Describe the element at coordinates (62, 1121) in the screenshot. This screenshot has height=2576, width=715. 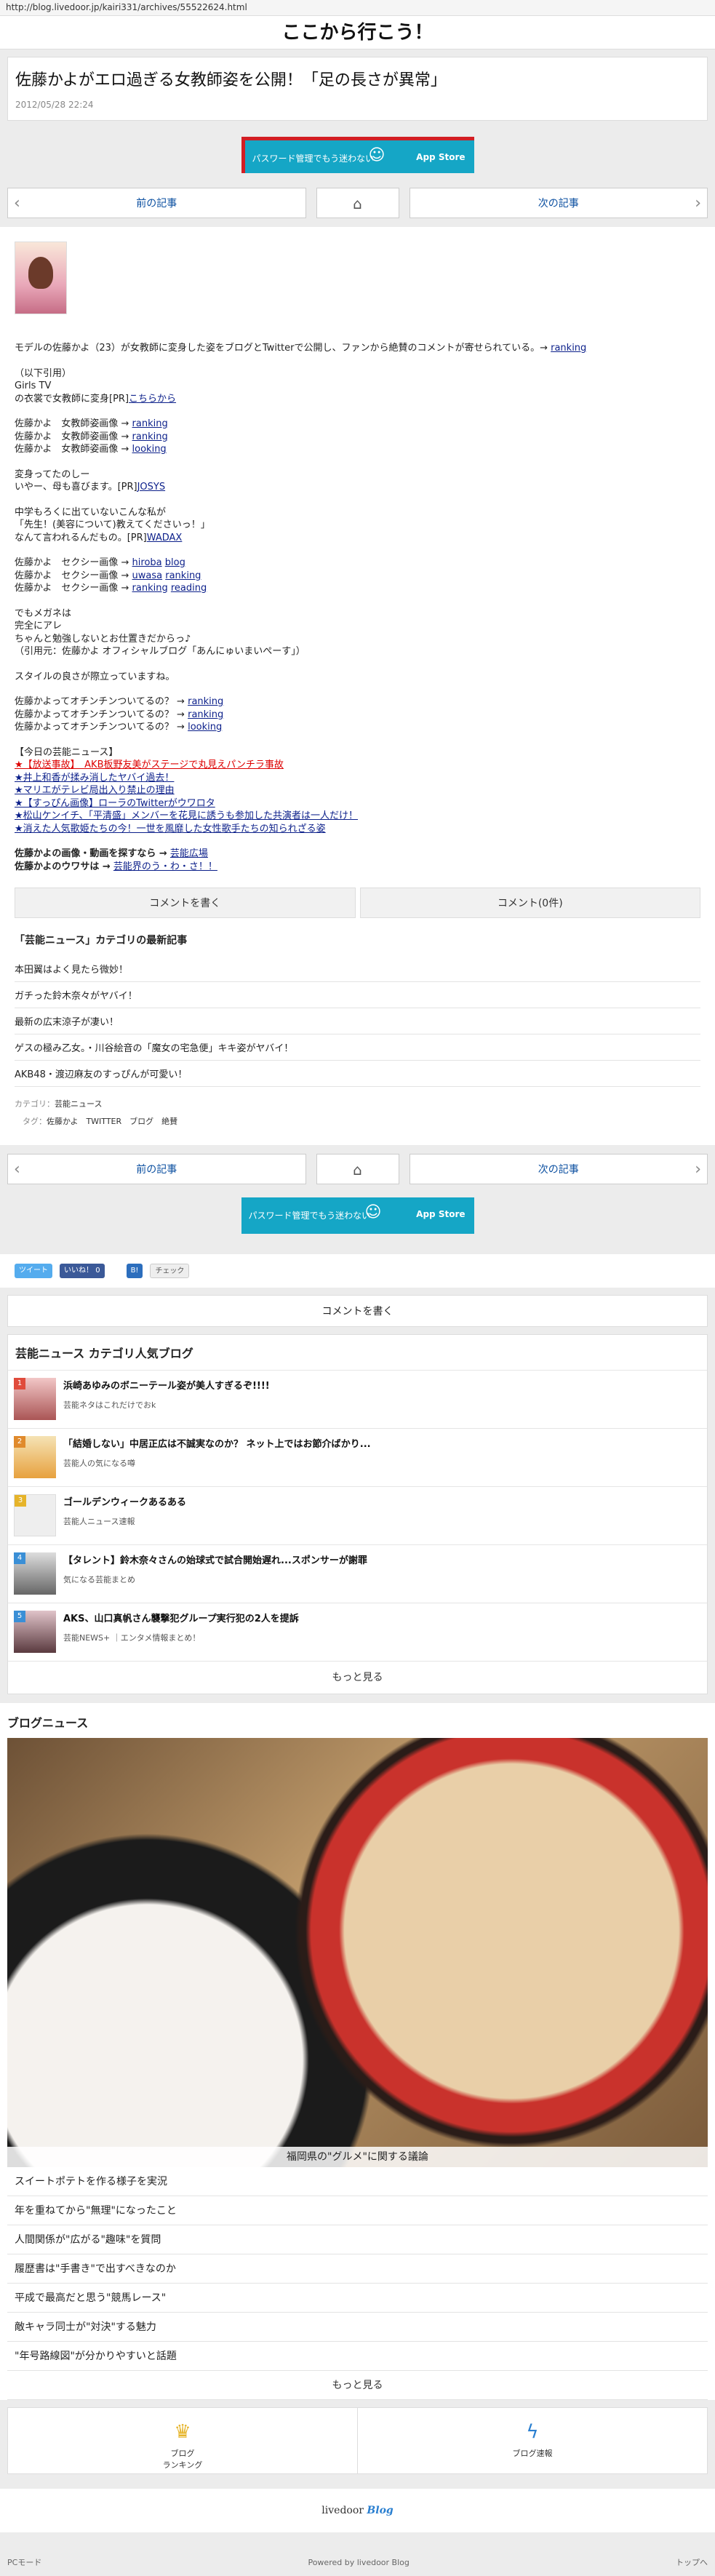
I see `tag-link: 佐藤かよ` at that location.